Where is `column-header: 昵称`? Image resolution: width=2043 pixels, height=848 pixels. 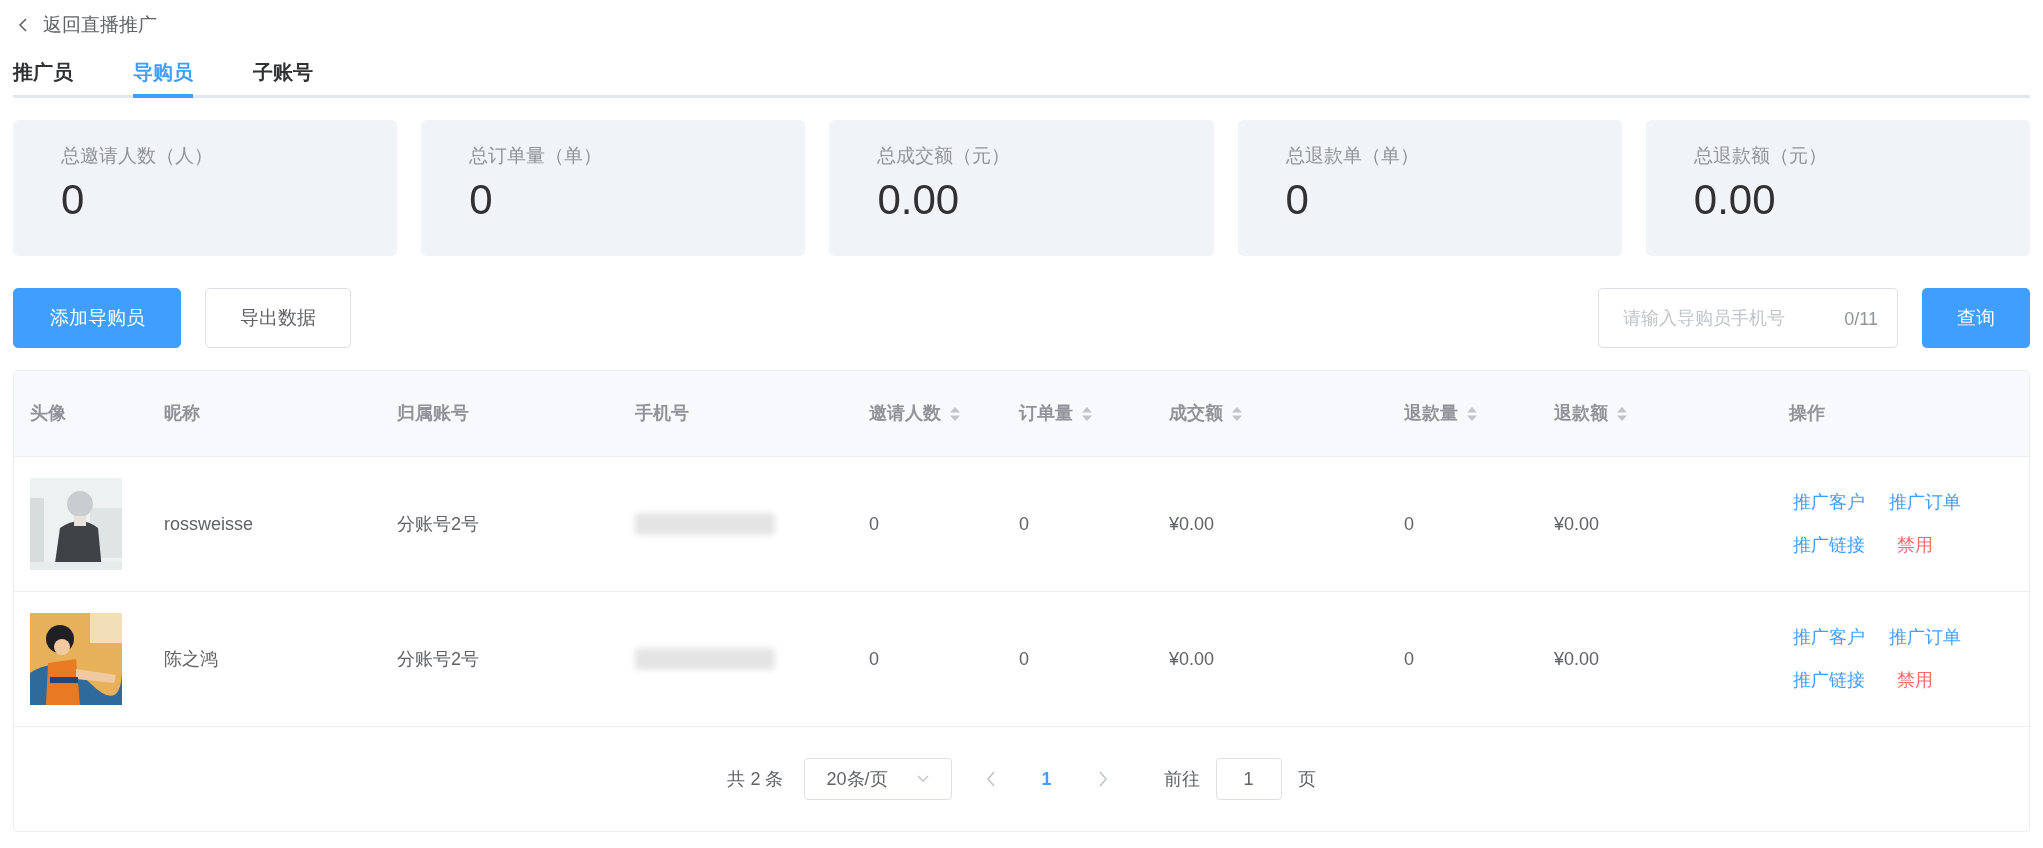
column-header: 昵称 is located at coordinates (182, 413).